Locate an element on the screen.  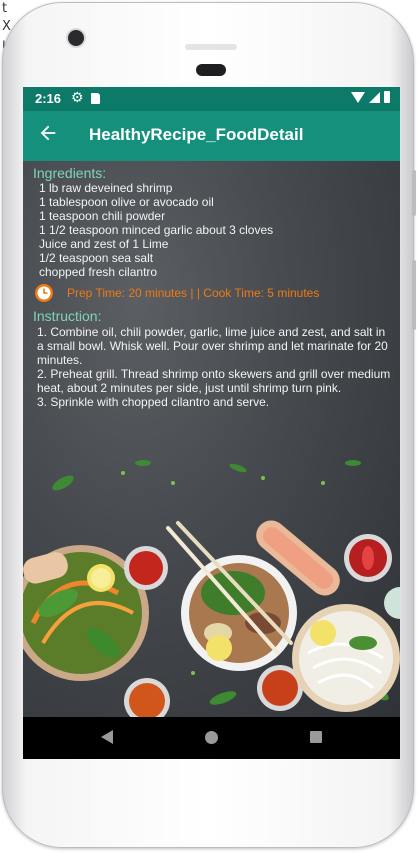
nav-recents-icon is located at coordinates (316, 737).